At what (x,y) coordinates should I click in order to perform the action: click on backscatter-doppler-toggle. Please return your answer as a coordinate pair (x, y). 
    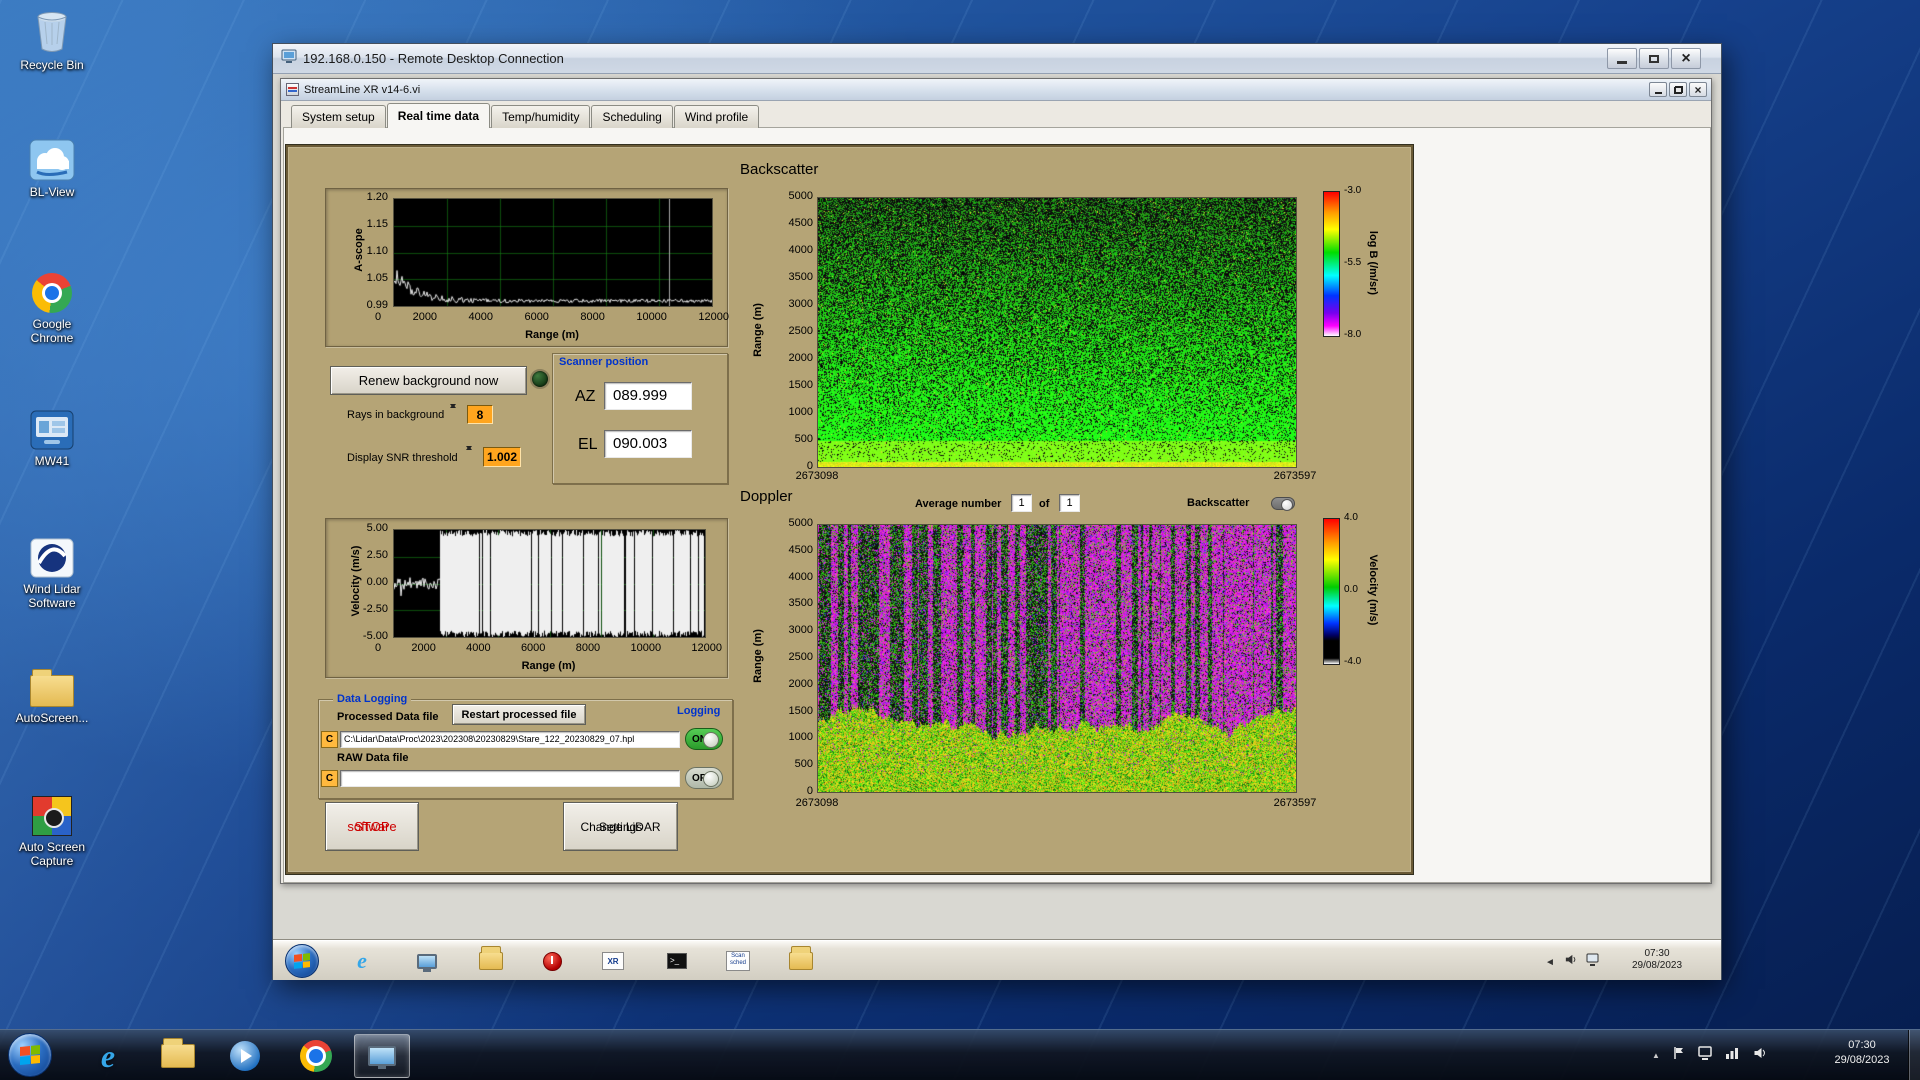
    Looking at the image, I should click on (1283, 504).